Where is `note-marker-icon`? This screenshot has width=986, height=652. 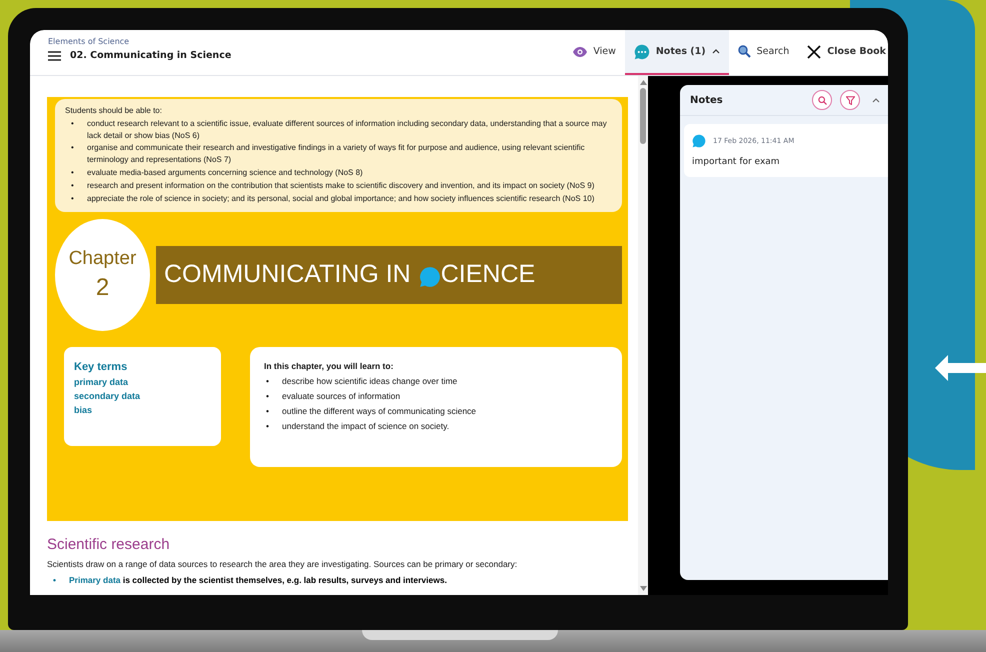
note-marker-icon is located at coordinates (429, 277).